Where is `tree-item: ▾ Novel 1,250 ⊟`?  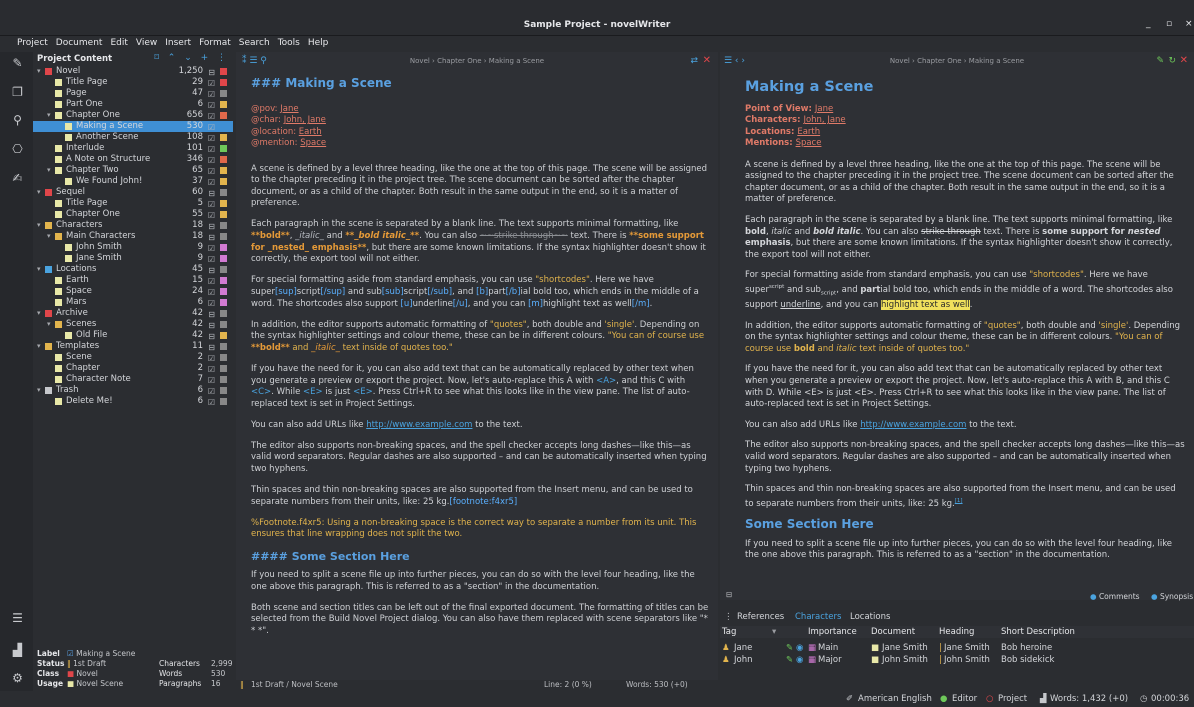 tree-item: ▾ Novel 1,250 ⊟ is located at coordinates (133, 71).